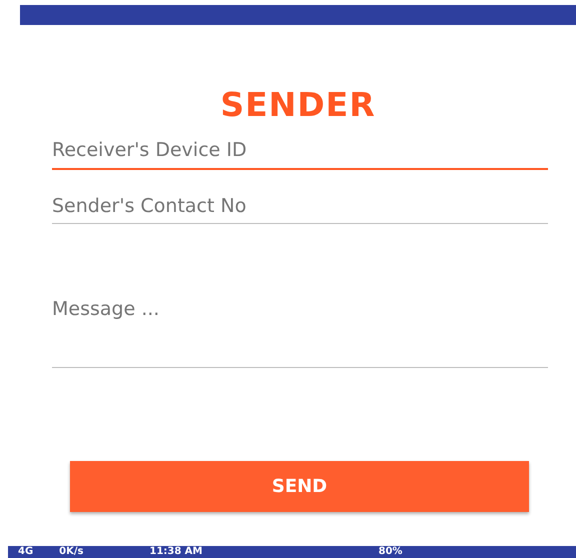 The image size is (576, 558). I want to click on send-button: SEND, so click(299, 486).